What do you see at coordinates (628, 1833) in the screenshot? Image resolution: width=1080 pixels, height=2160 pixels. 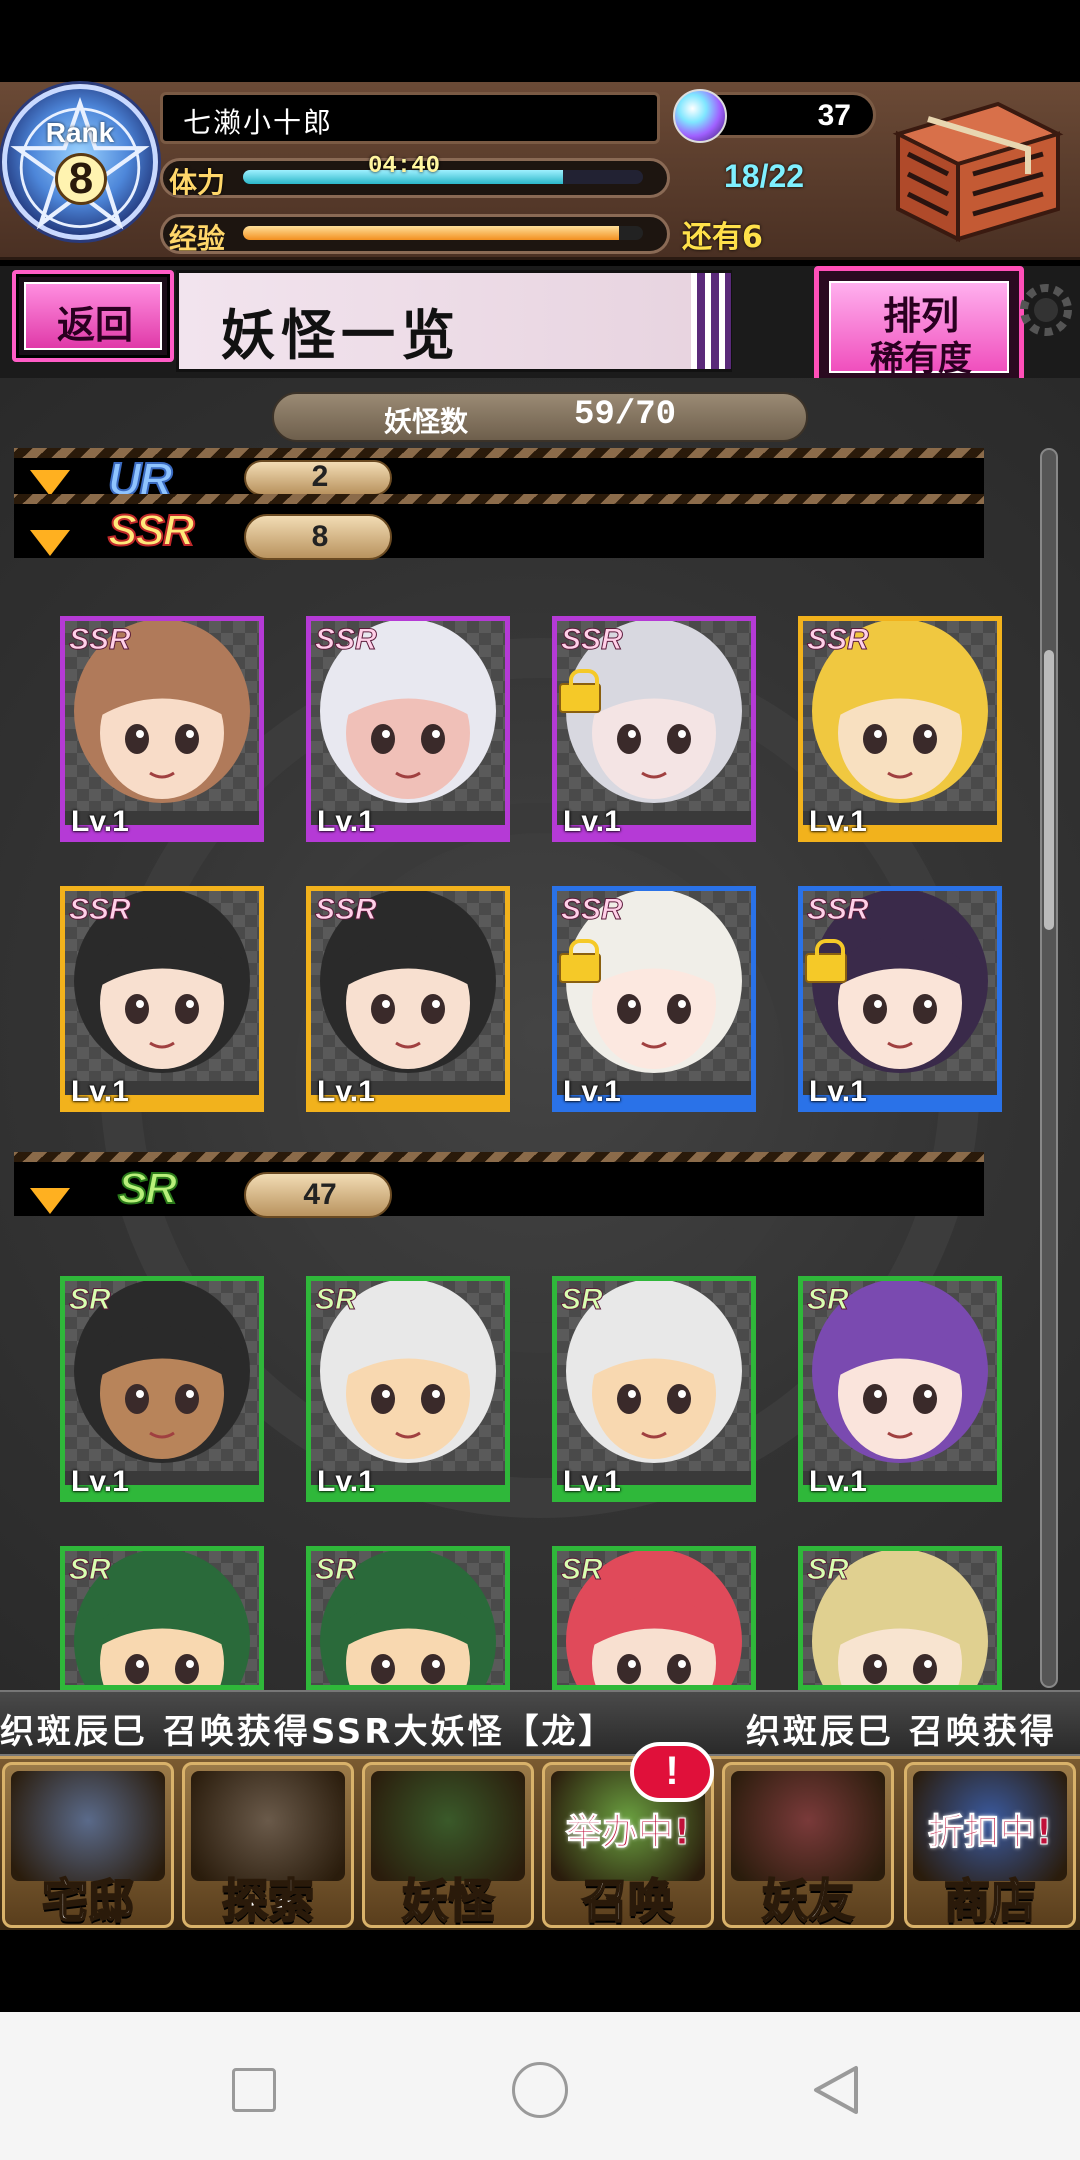 I see `nav-promo-badge: 举办中!` at bounding box center [628, 1833].